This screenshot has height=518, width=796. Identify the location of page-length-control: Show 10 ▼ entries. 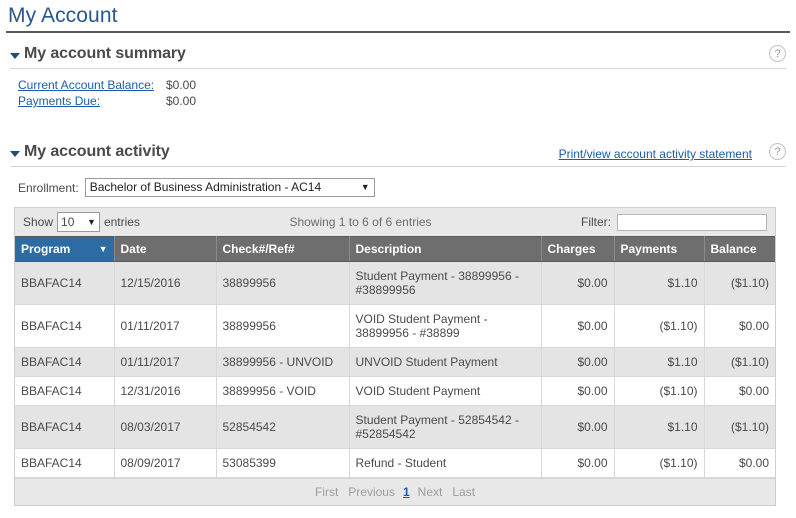
(81, 222).